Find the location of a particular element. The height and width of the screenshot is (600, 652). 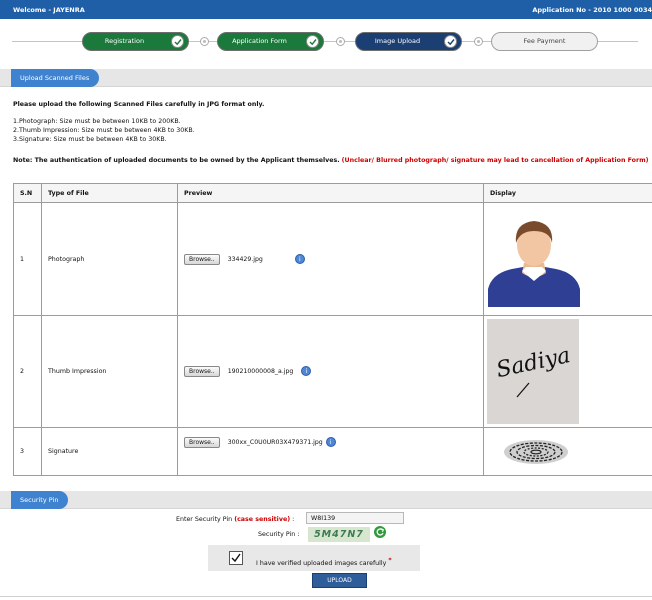

checkmark-icon is located at coordinates (236, 558).